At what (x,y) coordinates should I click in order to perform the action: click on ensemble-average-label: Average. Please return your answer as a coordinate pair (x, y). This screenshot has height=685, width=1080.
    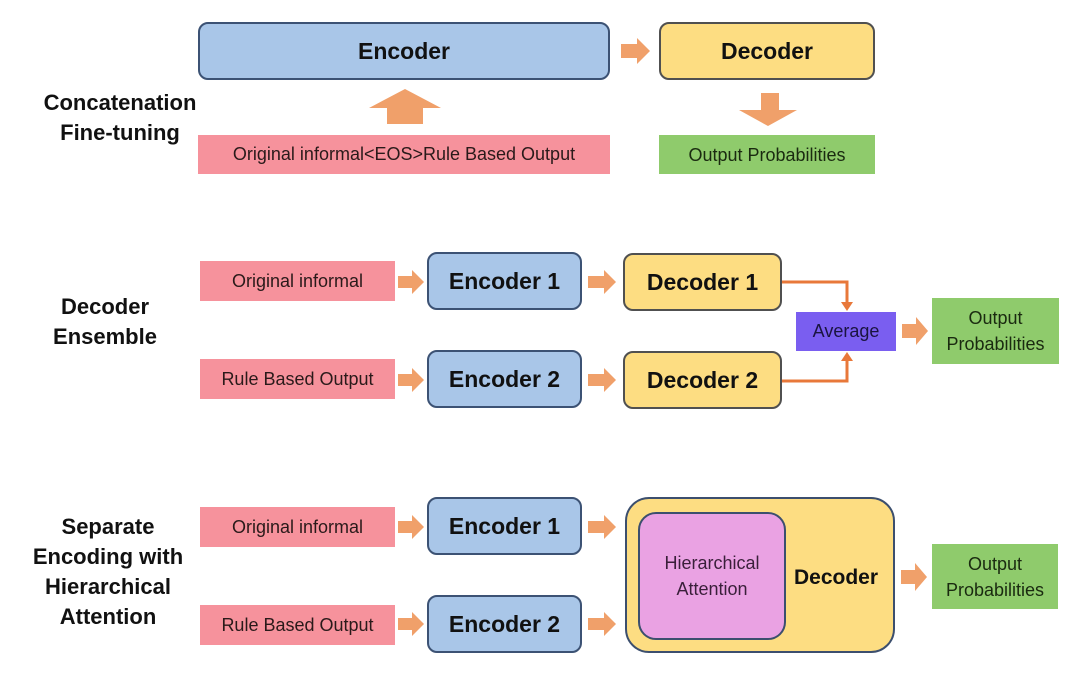
    Looking at the image, I should click on (846, 331).